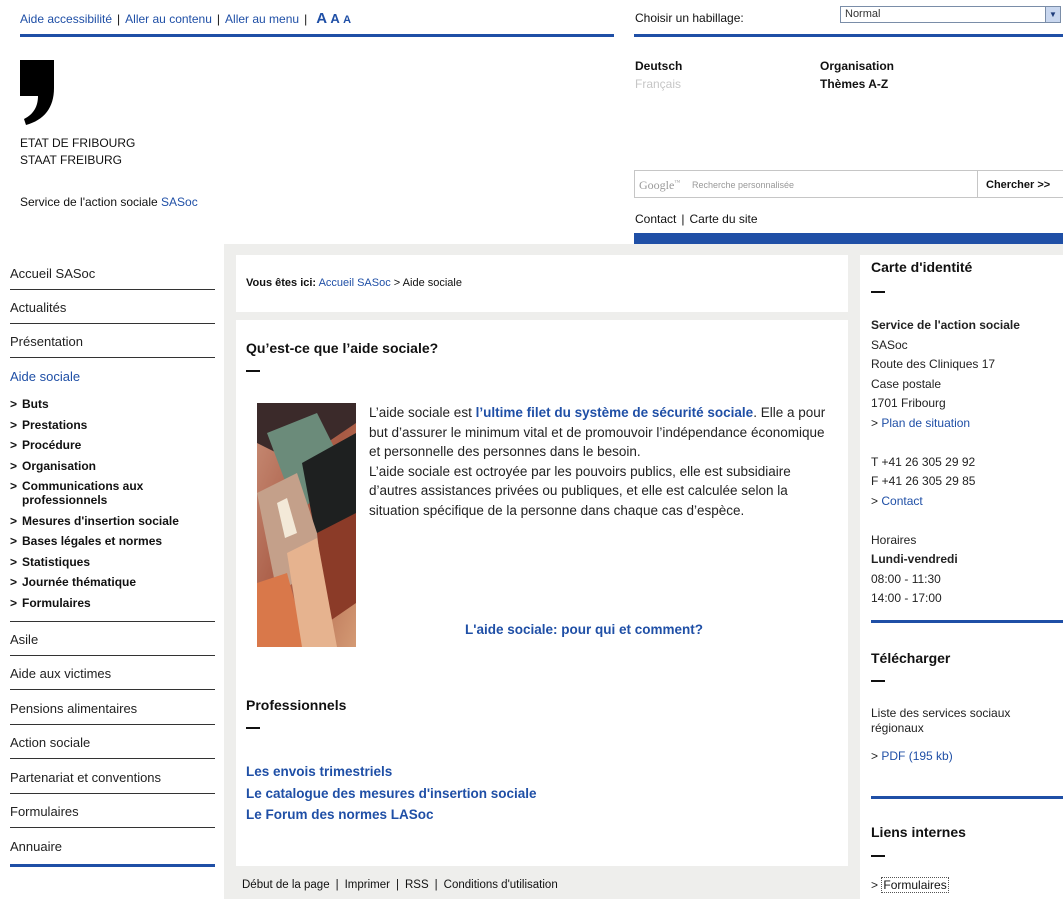  I want to click on fax-number: F +41 26 305 29 85, so click(923, 481).